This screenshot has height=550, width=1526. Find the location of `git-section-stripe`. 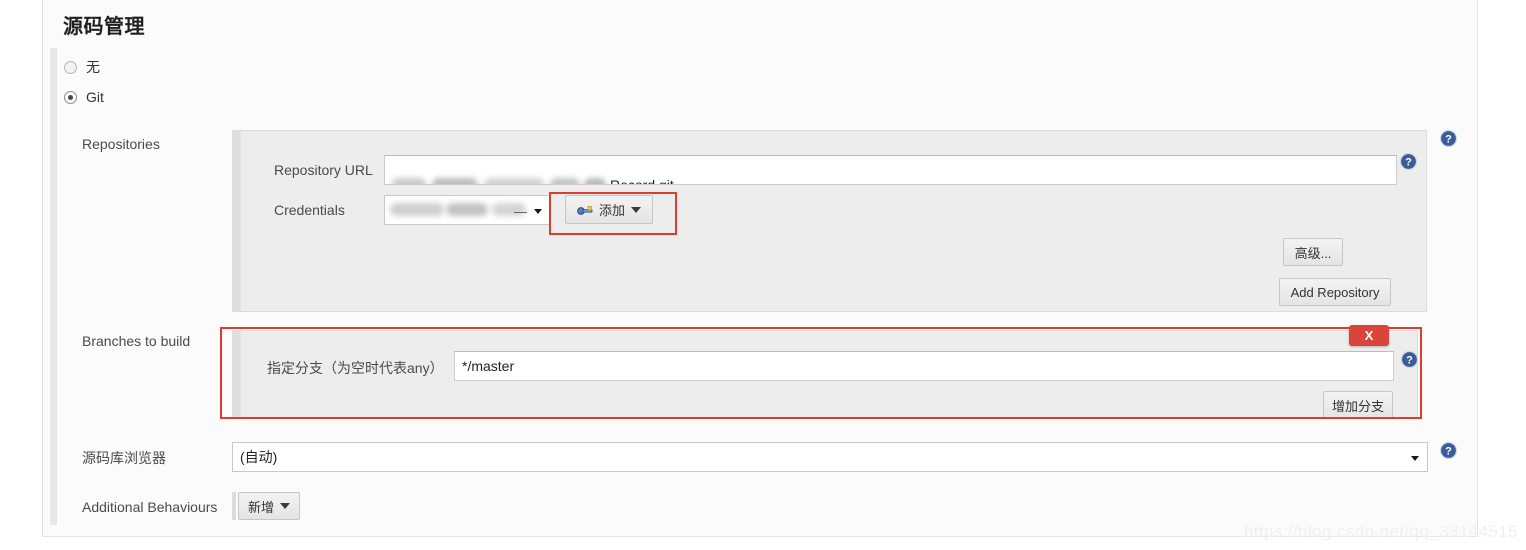

git-section-stripe is located at coordinates (53, 286).